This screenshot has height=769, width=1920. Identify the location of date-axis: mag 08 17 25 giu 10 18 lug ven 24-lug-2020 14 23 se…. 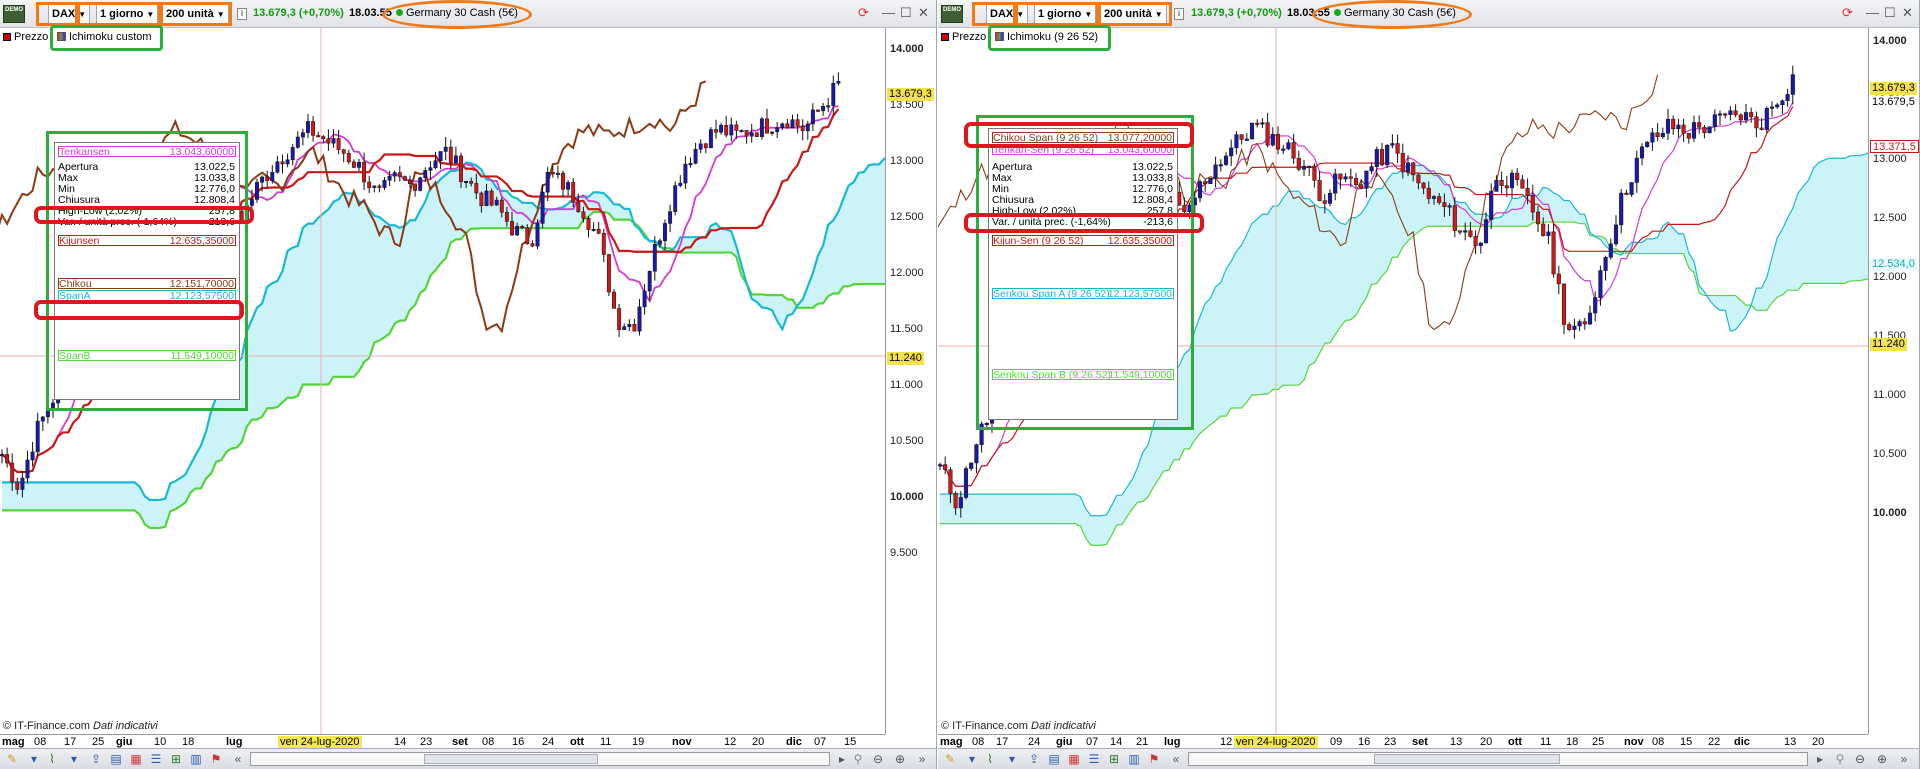
(442, 741).